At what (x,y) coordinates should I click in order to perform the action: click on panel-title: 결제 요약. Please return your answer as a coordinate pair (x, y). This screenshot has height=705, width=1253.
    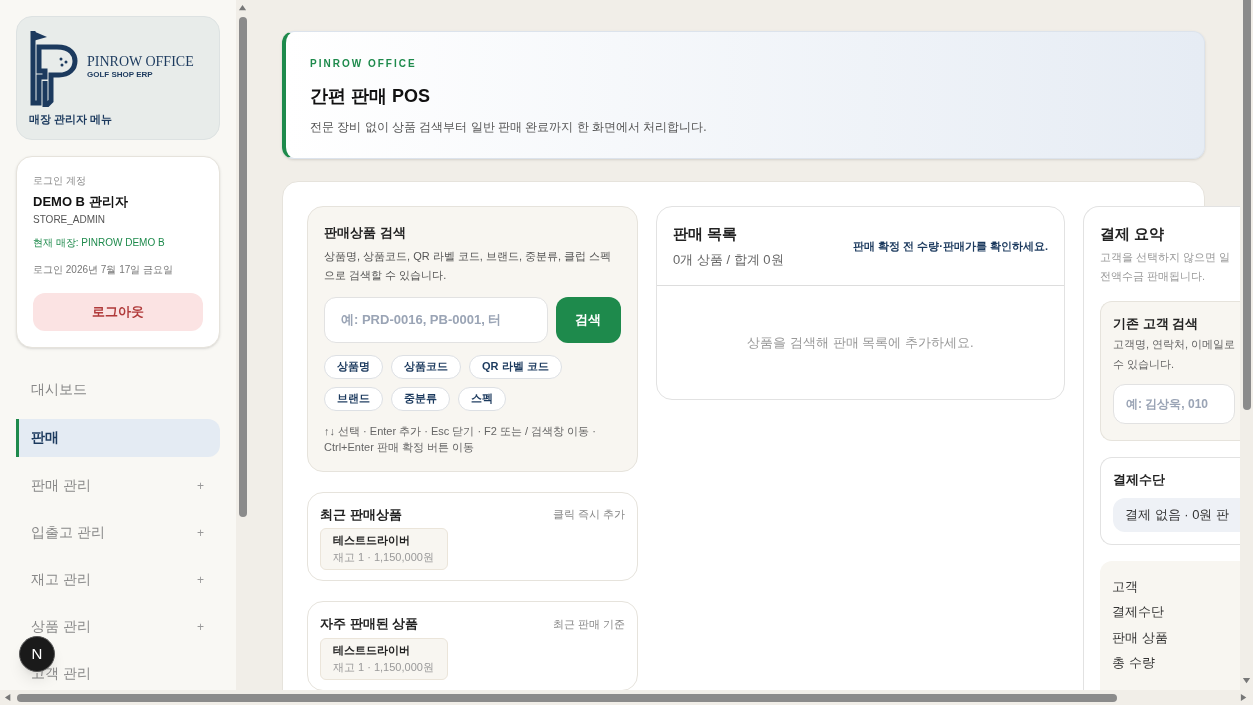
    Looking at the image, I should click on (1133, 234).